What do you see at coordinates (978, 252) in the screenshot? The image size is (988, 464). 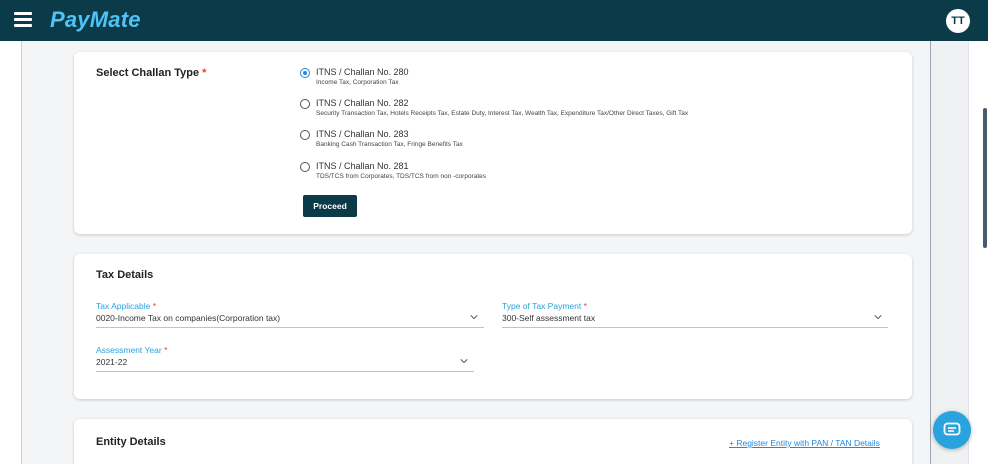 I see `right-strip` at bounding box center [978, 252].